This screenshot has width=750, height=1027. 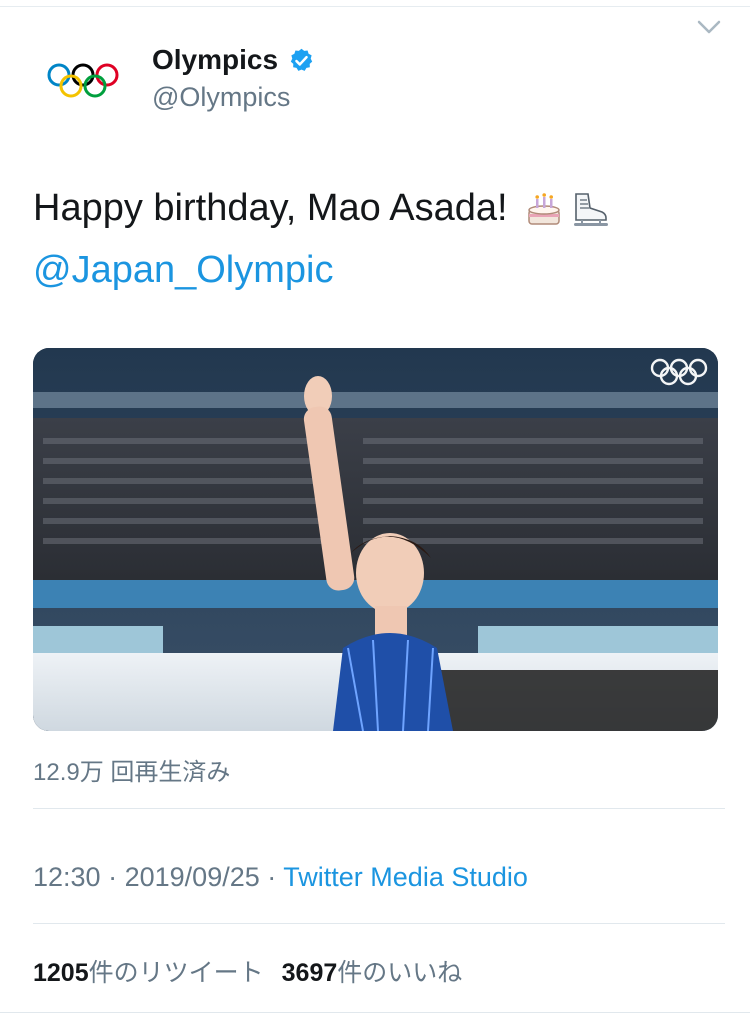 What do you see at coordinates (309, 973) in the screenshot?
I see `like-count: 3697` at bounding box center [309, 973].